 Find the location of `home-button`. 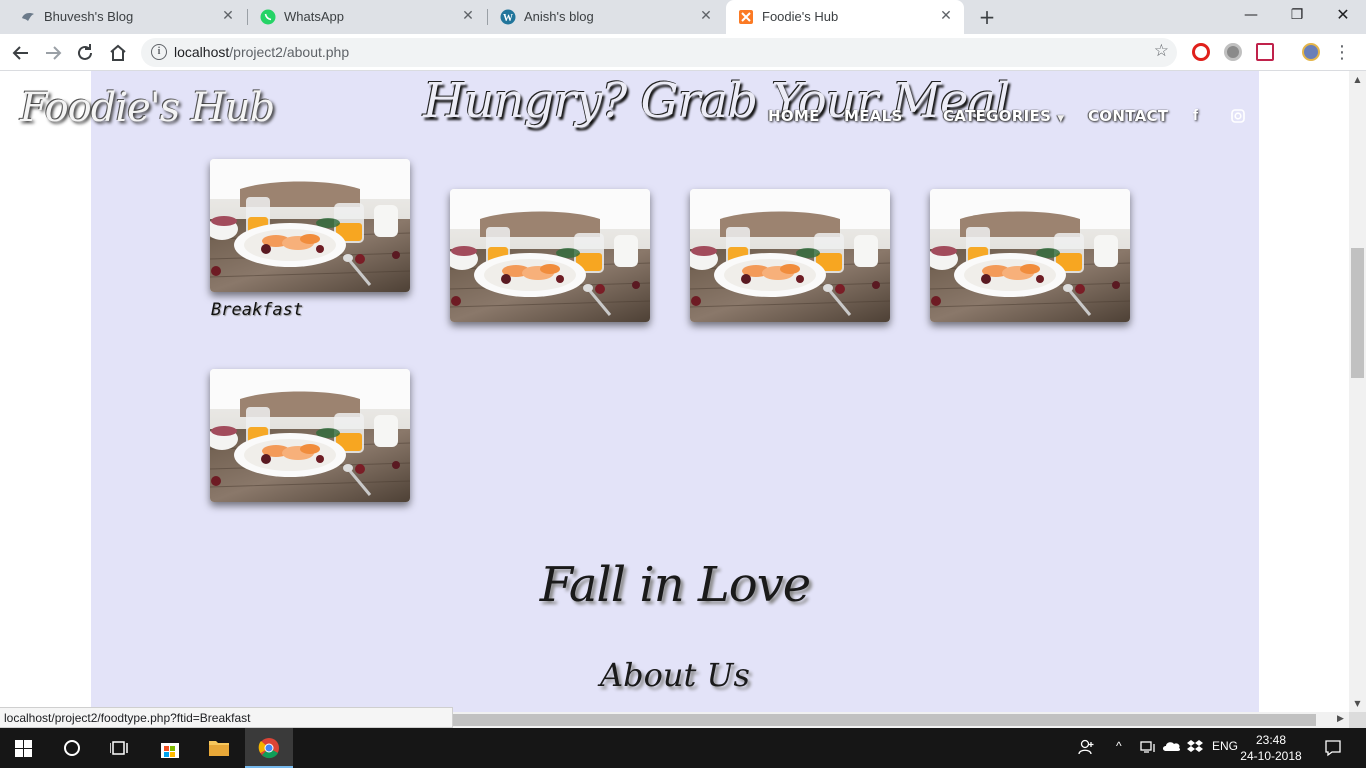

home-button is located at coordinates (118, 53).